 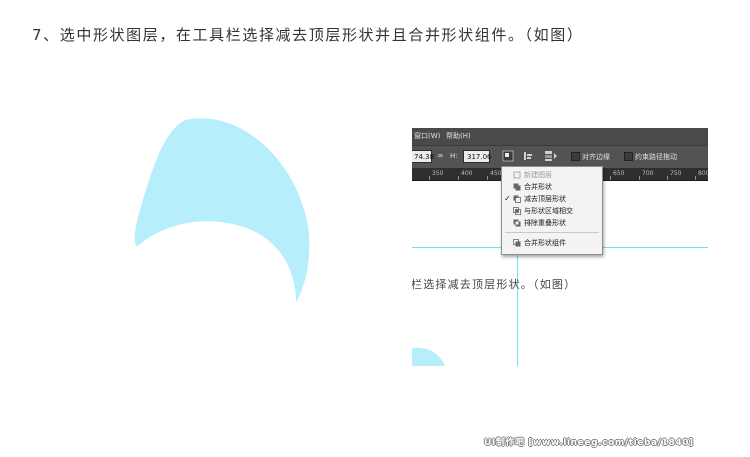 What do you see at coordinates (308, 35) in the screenshot?
I see `step-heading: 7、选中形状图层，在工具栏选择减去顶层形状并且合并形状组件。（如图）` at bounding box center [308, 35].